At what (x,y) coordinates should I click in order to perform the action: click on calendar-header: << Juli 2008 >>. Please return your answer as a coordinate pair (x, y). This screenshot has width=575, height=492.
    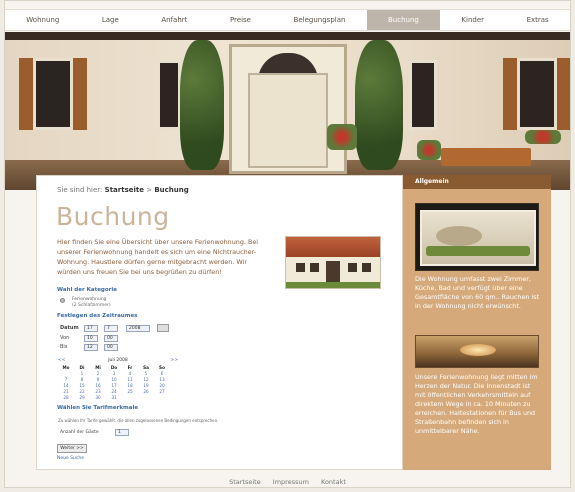
    Looking at the image, I should click on (118, 360).